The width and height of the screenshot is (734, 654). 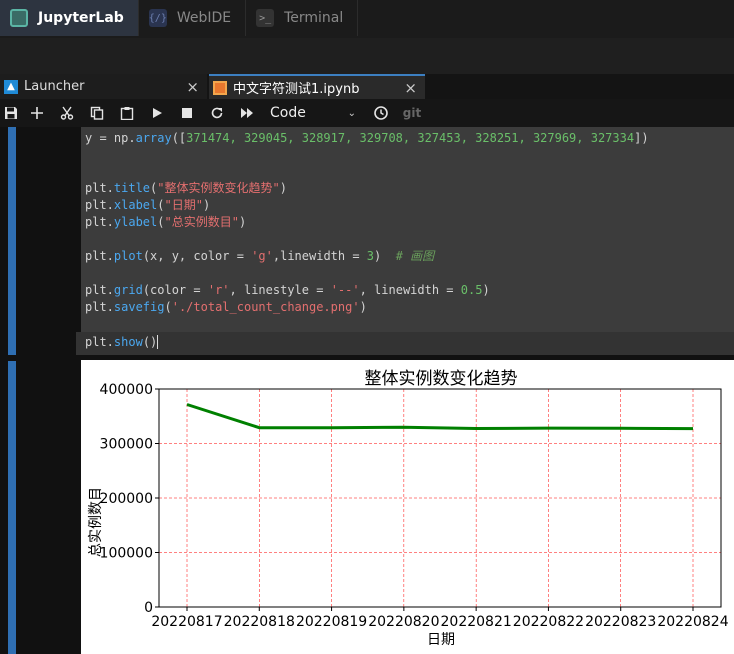 What do you see at coordinates (692, 622) in the screenshot?
I see `x-tick-label: 20220824` at bounding box center [692, 622].